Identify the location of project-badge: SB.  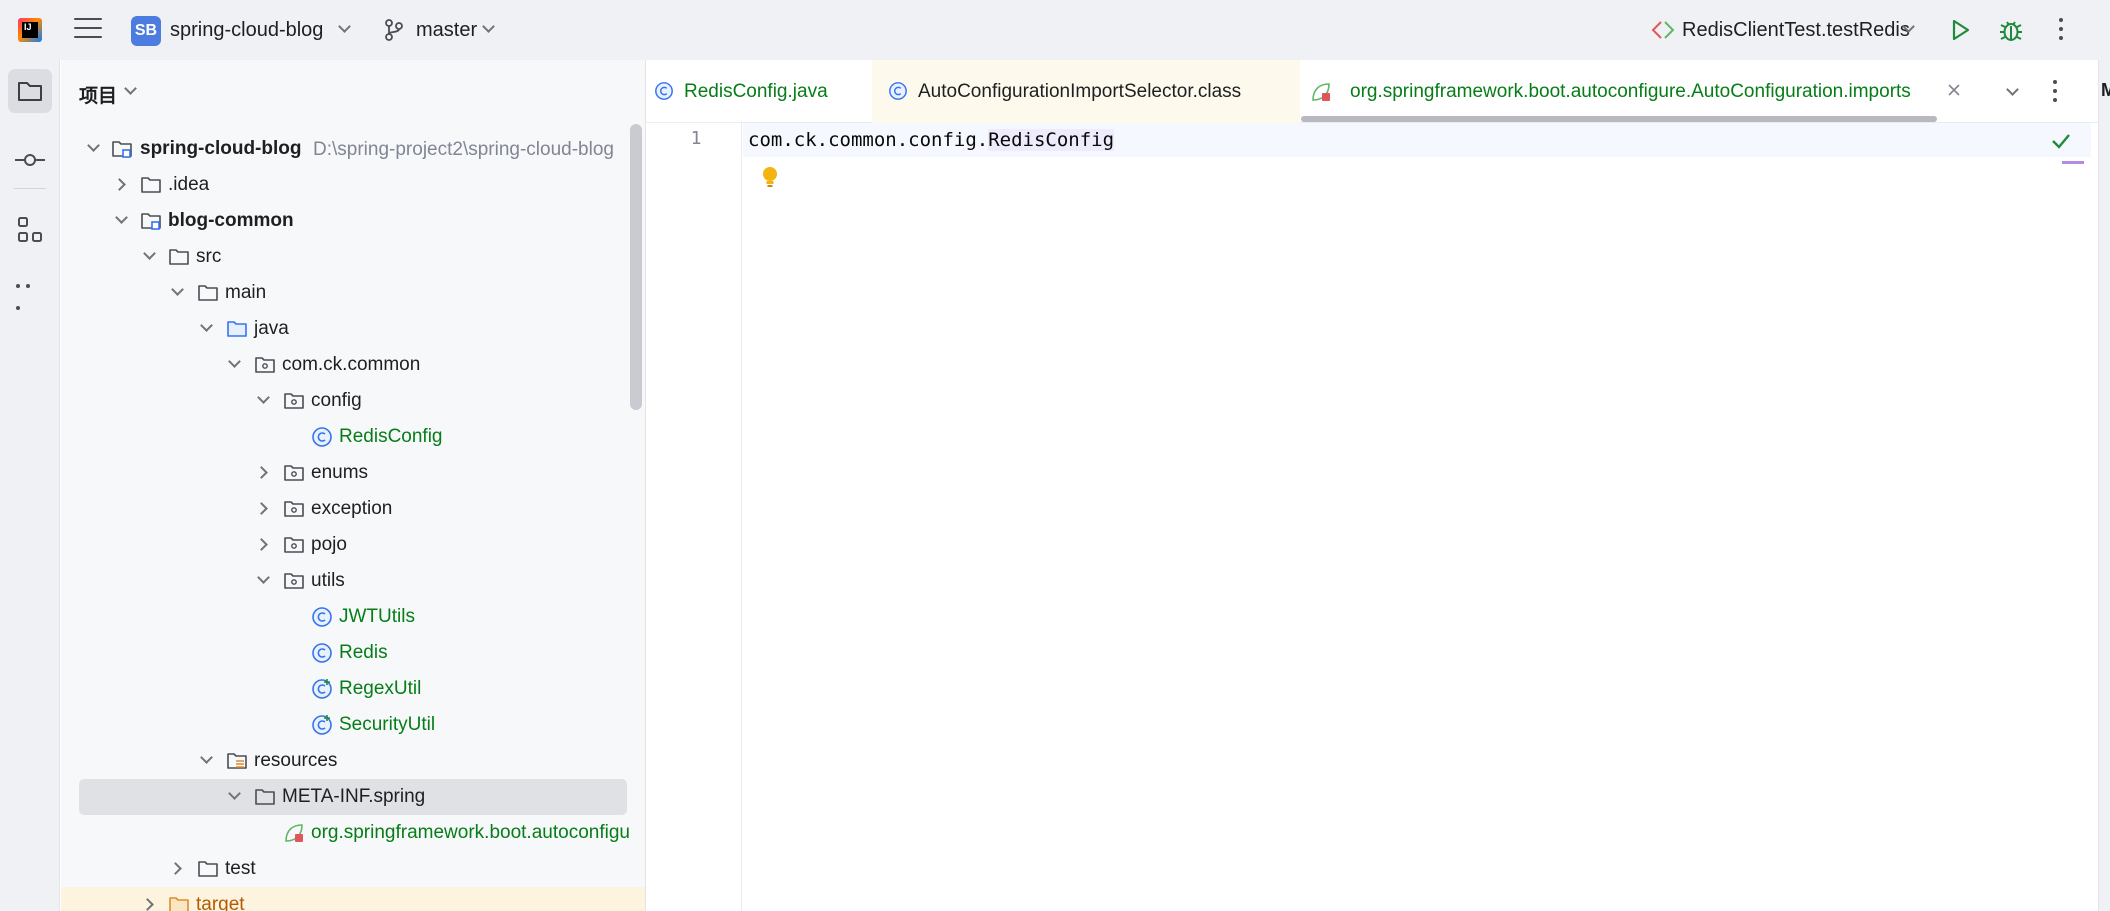
(146, 31).